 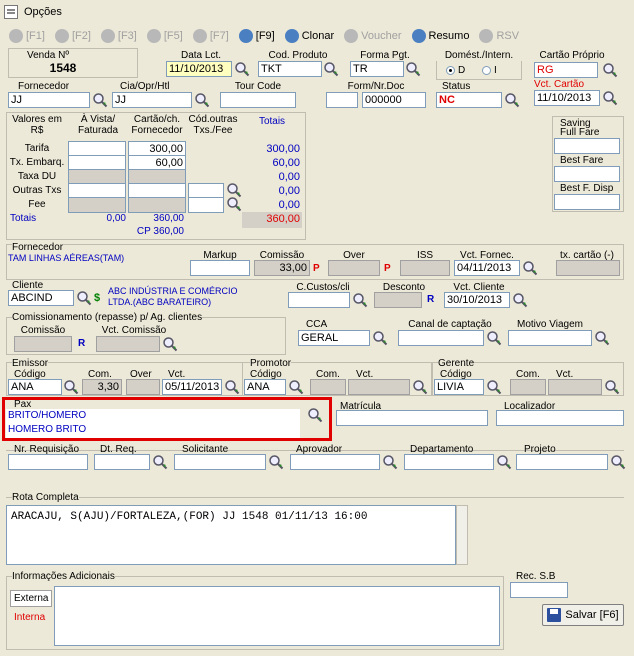 I want to click on ccustos-search-icon, so click(x=360, y=300).